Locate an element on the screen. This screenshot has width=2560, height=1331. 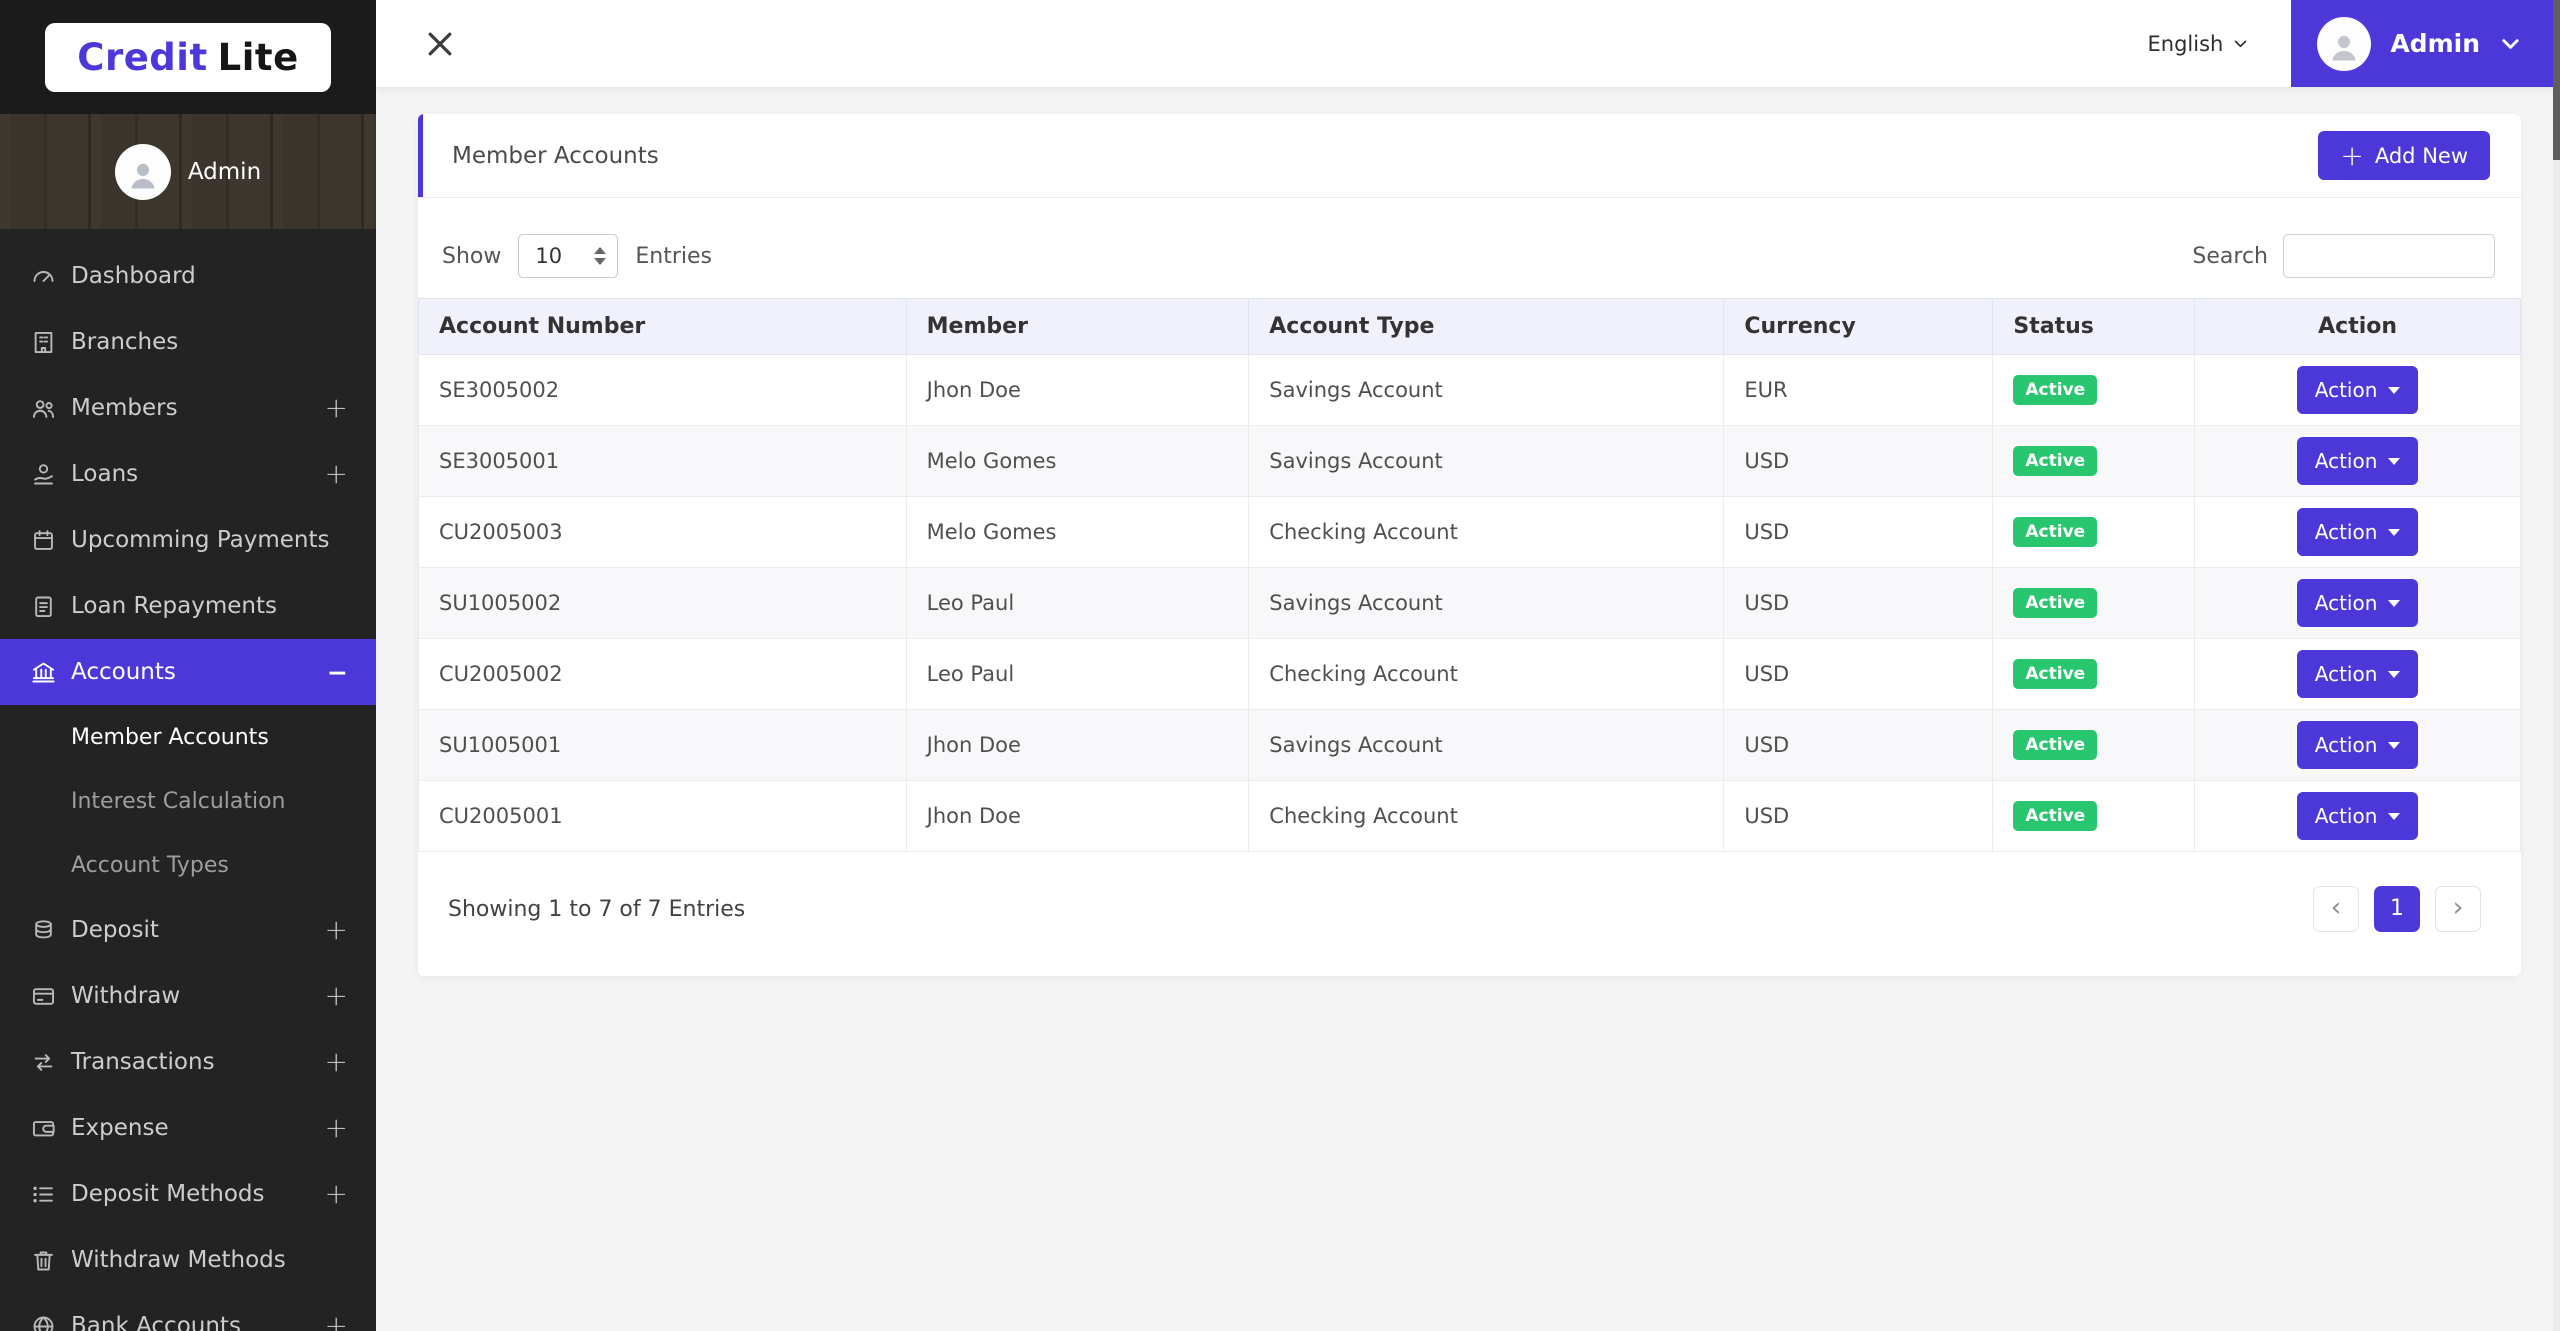
sidebar-item-deposit-methods: Deposit Methods + is located at coordinates (188, 1194).